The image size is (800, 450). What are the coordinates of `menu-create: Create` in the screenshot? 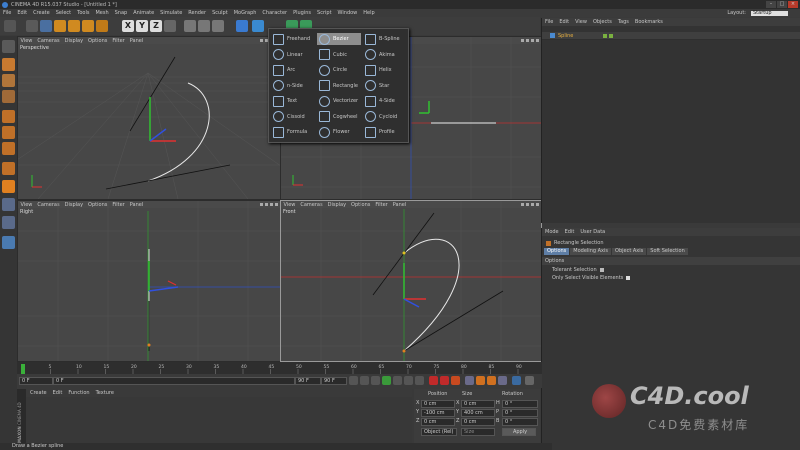 It's located at (41, 13).